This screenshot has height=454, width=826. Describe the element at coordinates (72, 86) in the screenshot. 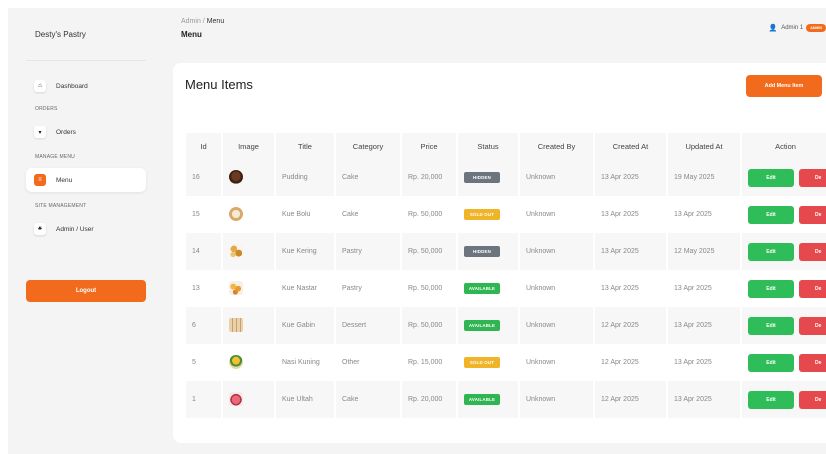

I see `sidebar-item-label: Dashboard` at that location.